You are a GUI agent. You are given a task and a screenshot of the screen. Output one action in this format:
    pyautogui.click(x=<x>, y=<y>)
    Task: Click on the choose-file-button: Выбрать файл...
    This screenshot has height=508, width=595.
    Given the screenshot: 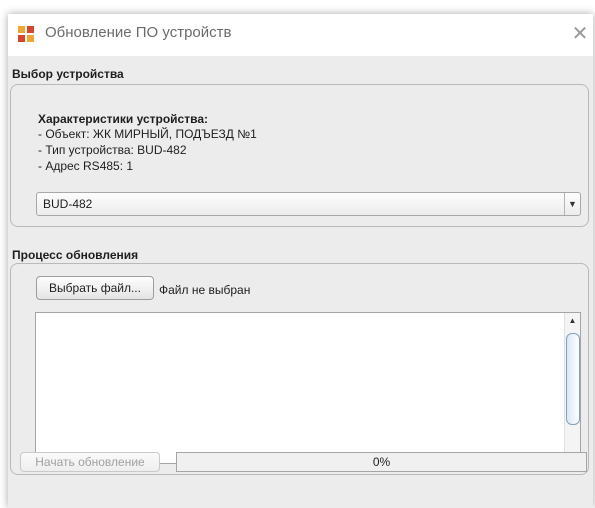 What is the action you would take?
    pyautogui.click(x=95, y=288)
    